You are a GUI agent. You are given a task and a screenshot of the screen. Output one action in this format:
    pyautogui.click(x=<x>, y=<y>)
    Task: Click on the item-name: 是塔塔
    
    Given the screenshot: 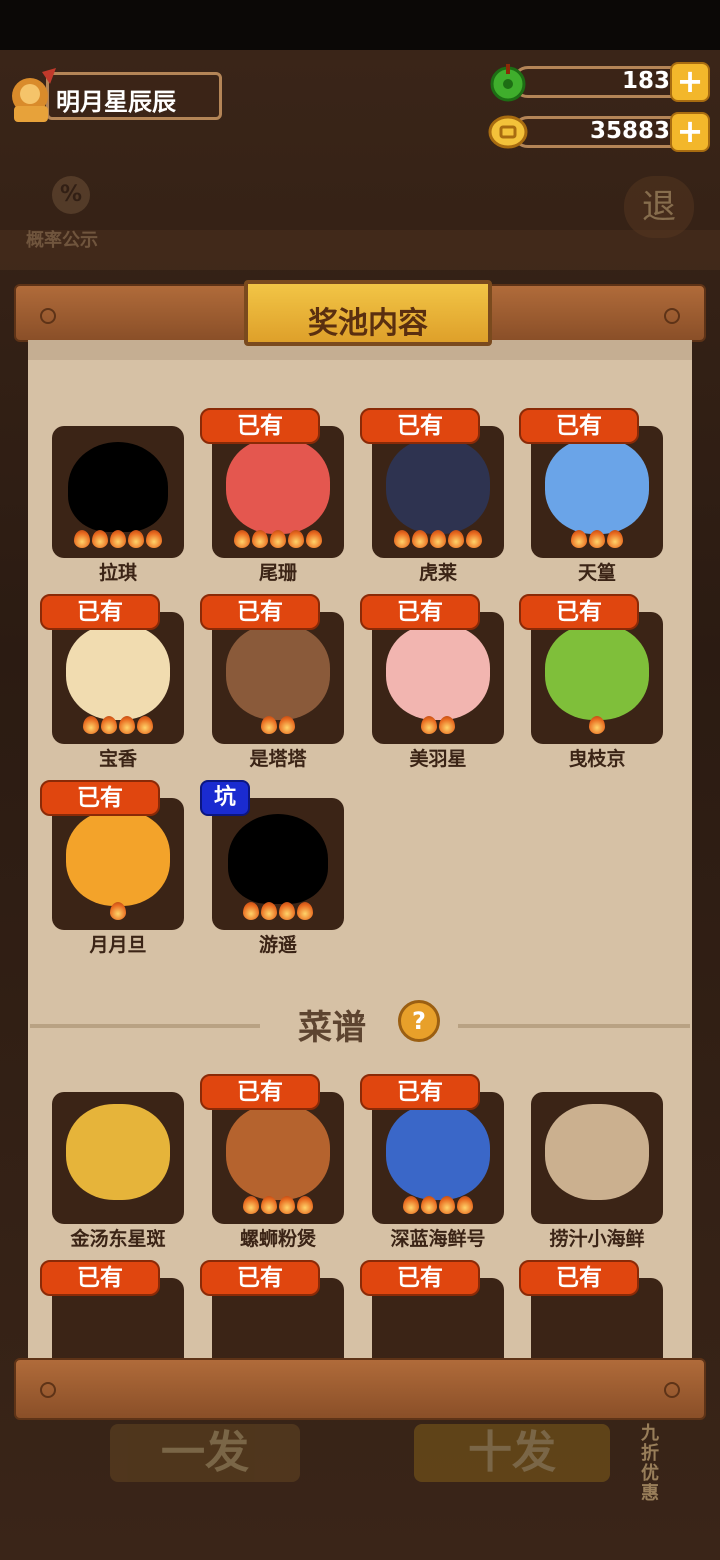 What is the action you would take?
    pyautogui.click(x=278, y=759)
    